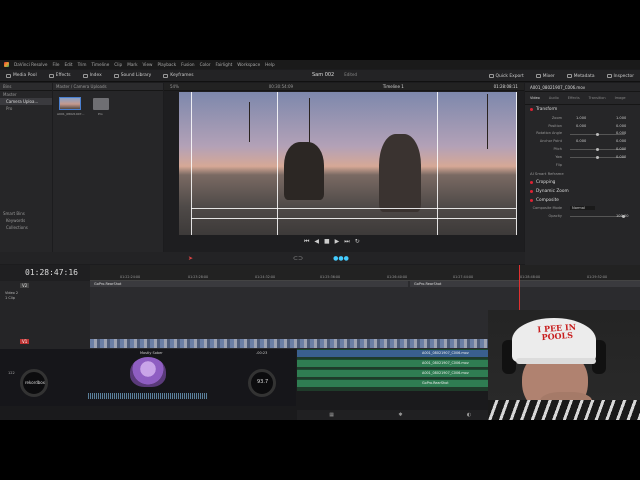 Image resolution: width=640 pixels, height=480 pixels. Describe the element at coordinates (621, 118) in the screenshot. I see `prop-value-y: 1.000` at that location.